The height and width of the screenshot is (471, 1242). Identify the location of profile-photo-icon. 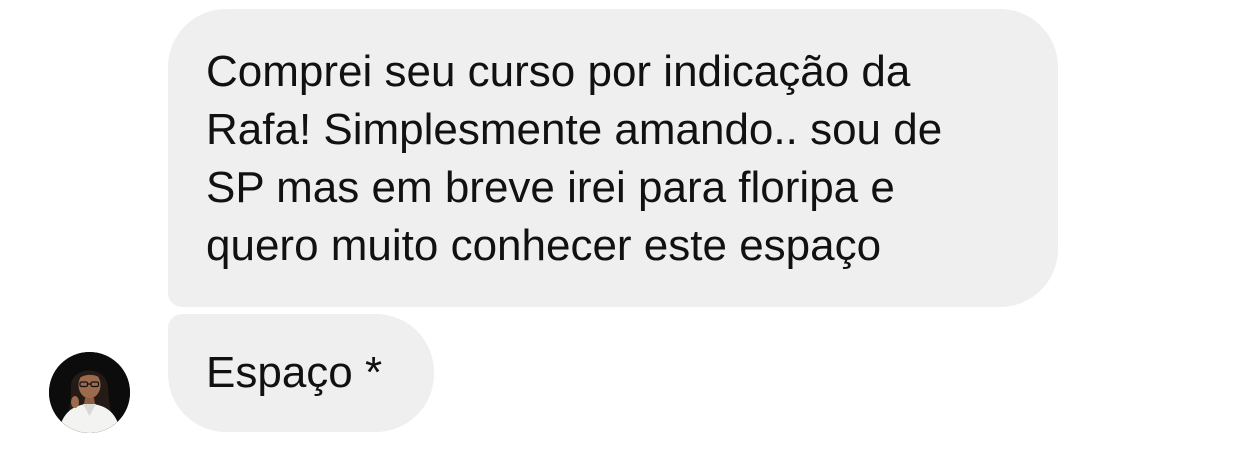
(89, 392).